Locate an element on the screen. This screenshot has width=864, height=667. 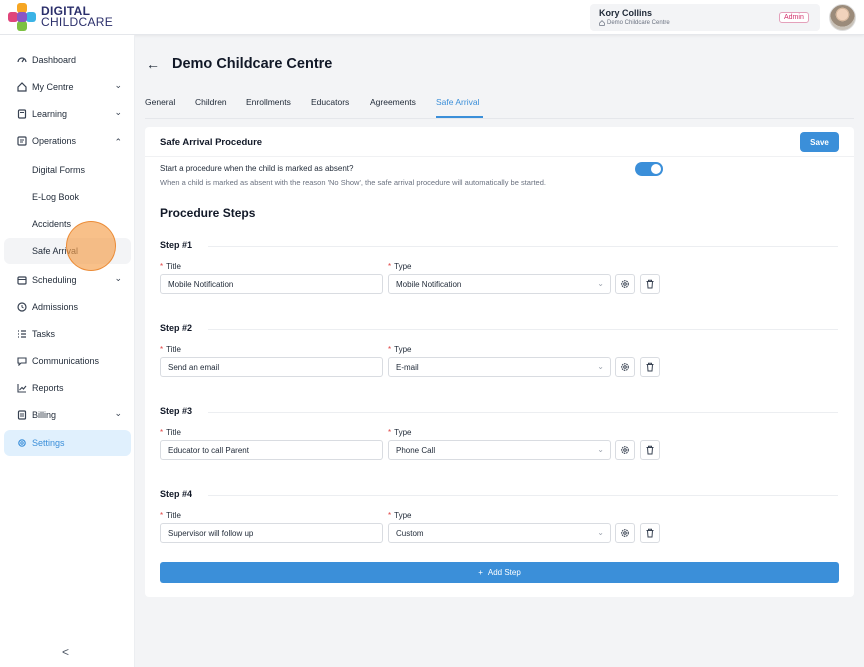
sidebar-item-scheduling: Scheduling ⌄ is located at coordinates (67, 280).